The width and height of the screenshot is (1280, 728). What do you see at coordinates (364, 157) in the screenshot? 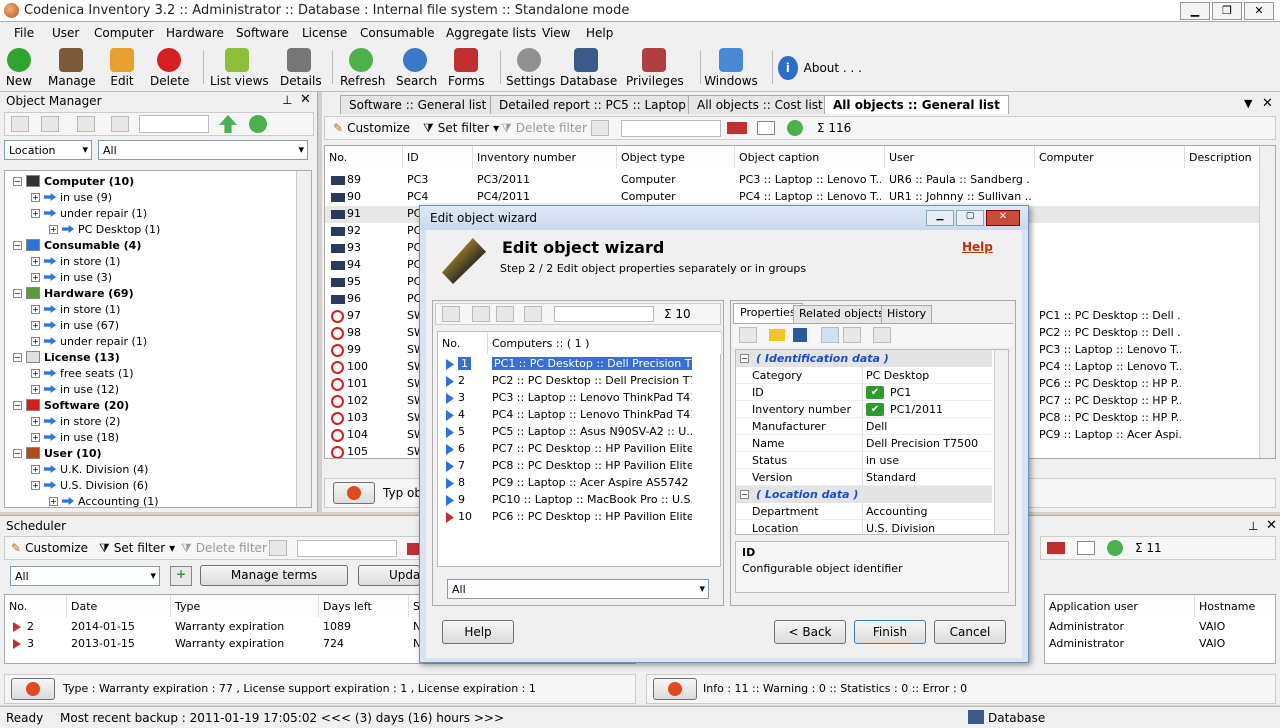
I see `grid-header-0: No.` at bounding box center [364, 157].